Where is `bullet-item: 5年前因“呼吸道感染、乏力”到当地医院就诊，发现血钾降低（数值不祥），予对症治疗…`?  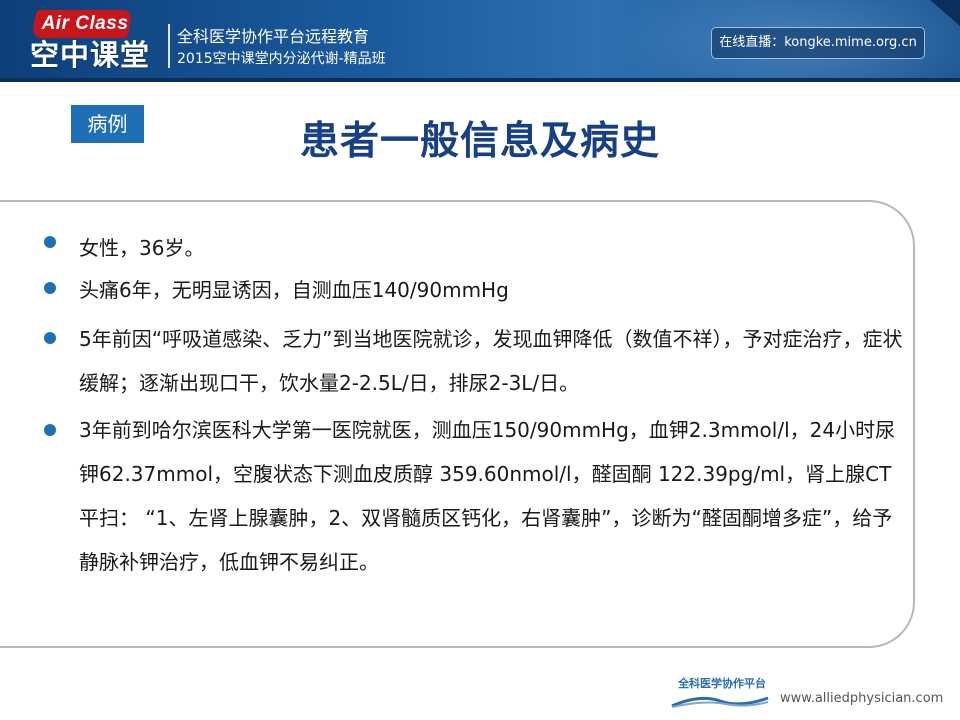
bullet-item: 5年前因“呼吸道感染、乏力”到当地医院就诊，发现血钾降低（数值不祥），予对症治疗… is located at coordinates (491, 361).